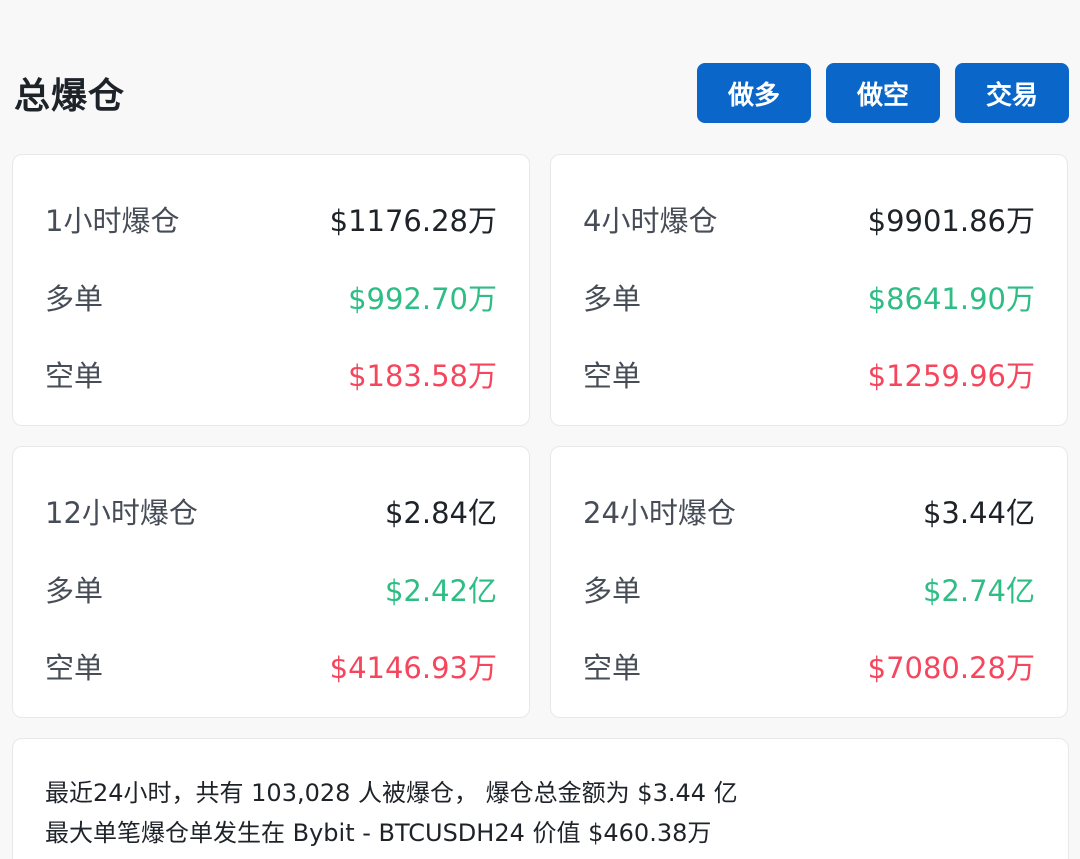  I want to click on short-value: $1259.96万, so click(951, 376).